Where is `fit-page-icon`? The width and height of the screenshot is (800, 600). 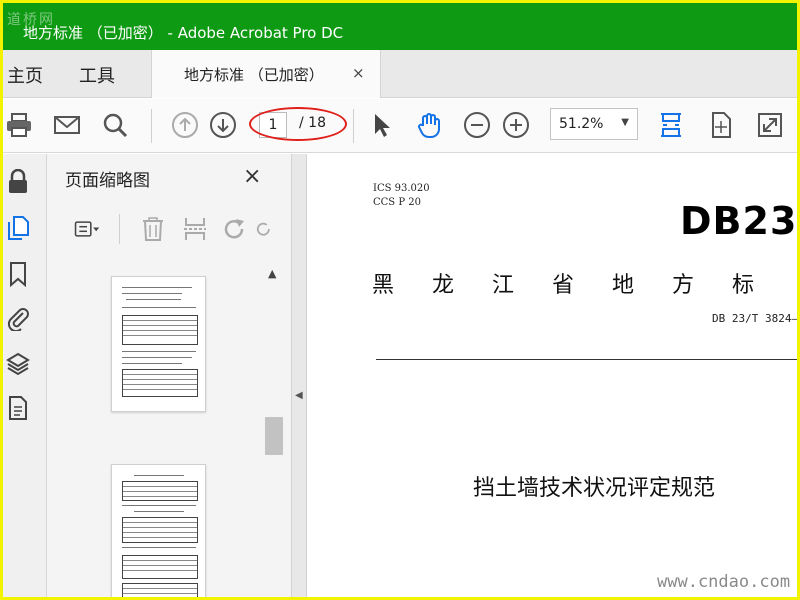
fit-page-icon is located at coordinates (671, 125).